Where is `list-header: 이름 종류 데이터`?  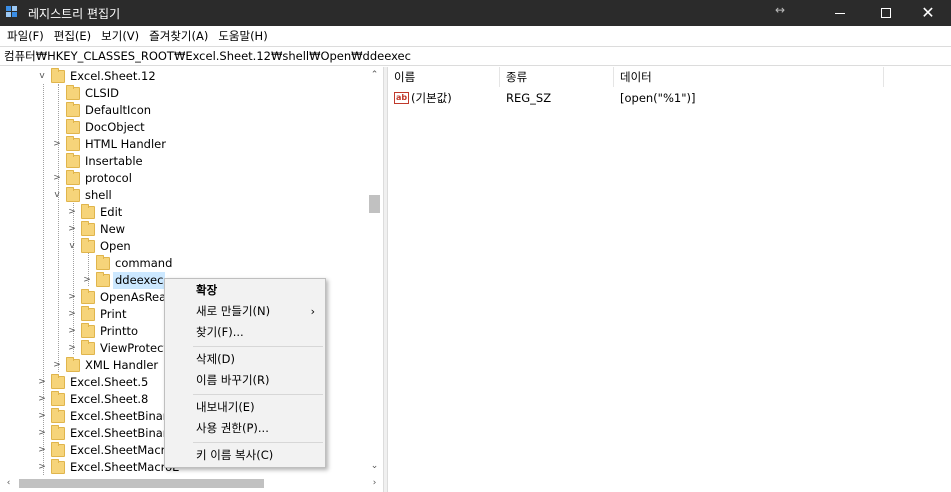
list-header: 이름 종류 데이터 is located at coordinates (669, 77).